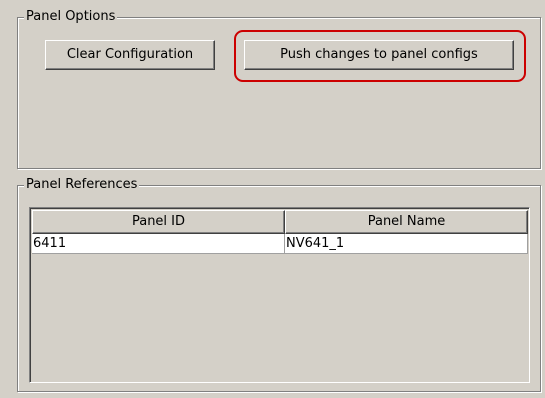 The height and width of the screenshot is (398, 545). Describe the element at coordinates (379, 55) in the screenshot. I see `push-changes-button: Push changes to panel configs` at that location.